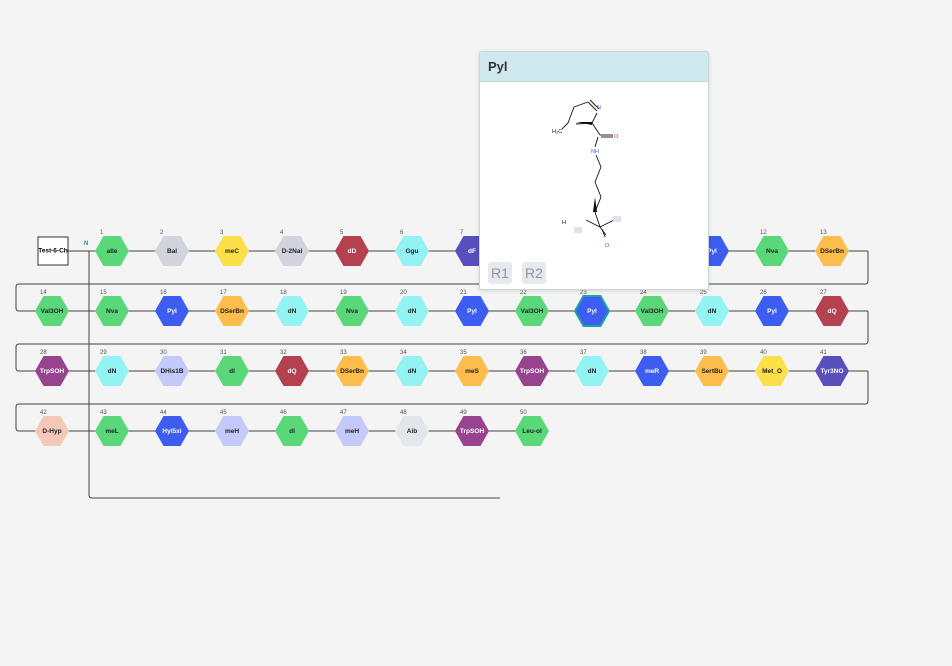 Image resolution: width=952 pixels, height=666 pixels. What do you see at coordinates (52, 311) in the screenshot?
I see `monomer-label: Val3OH` at bounding box center [52, 311].